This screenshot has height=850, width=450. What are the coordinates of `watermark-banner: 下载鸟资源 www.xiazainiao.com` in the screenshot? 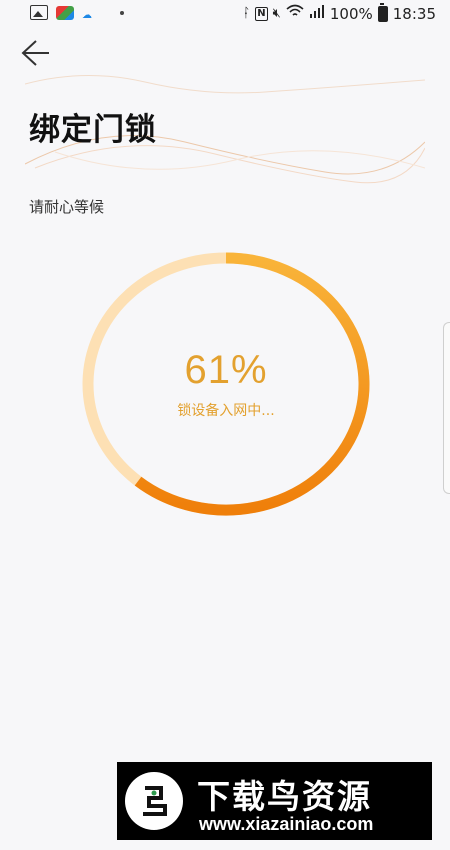 It's located at (274, 801).